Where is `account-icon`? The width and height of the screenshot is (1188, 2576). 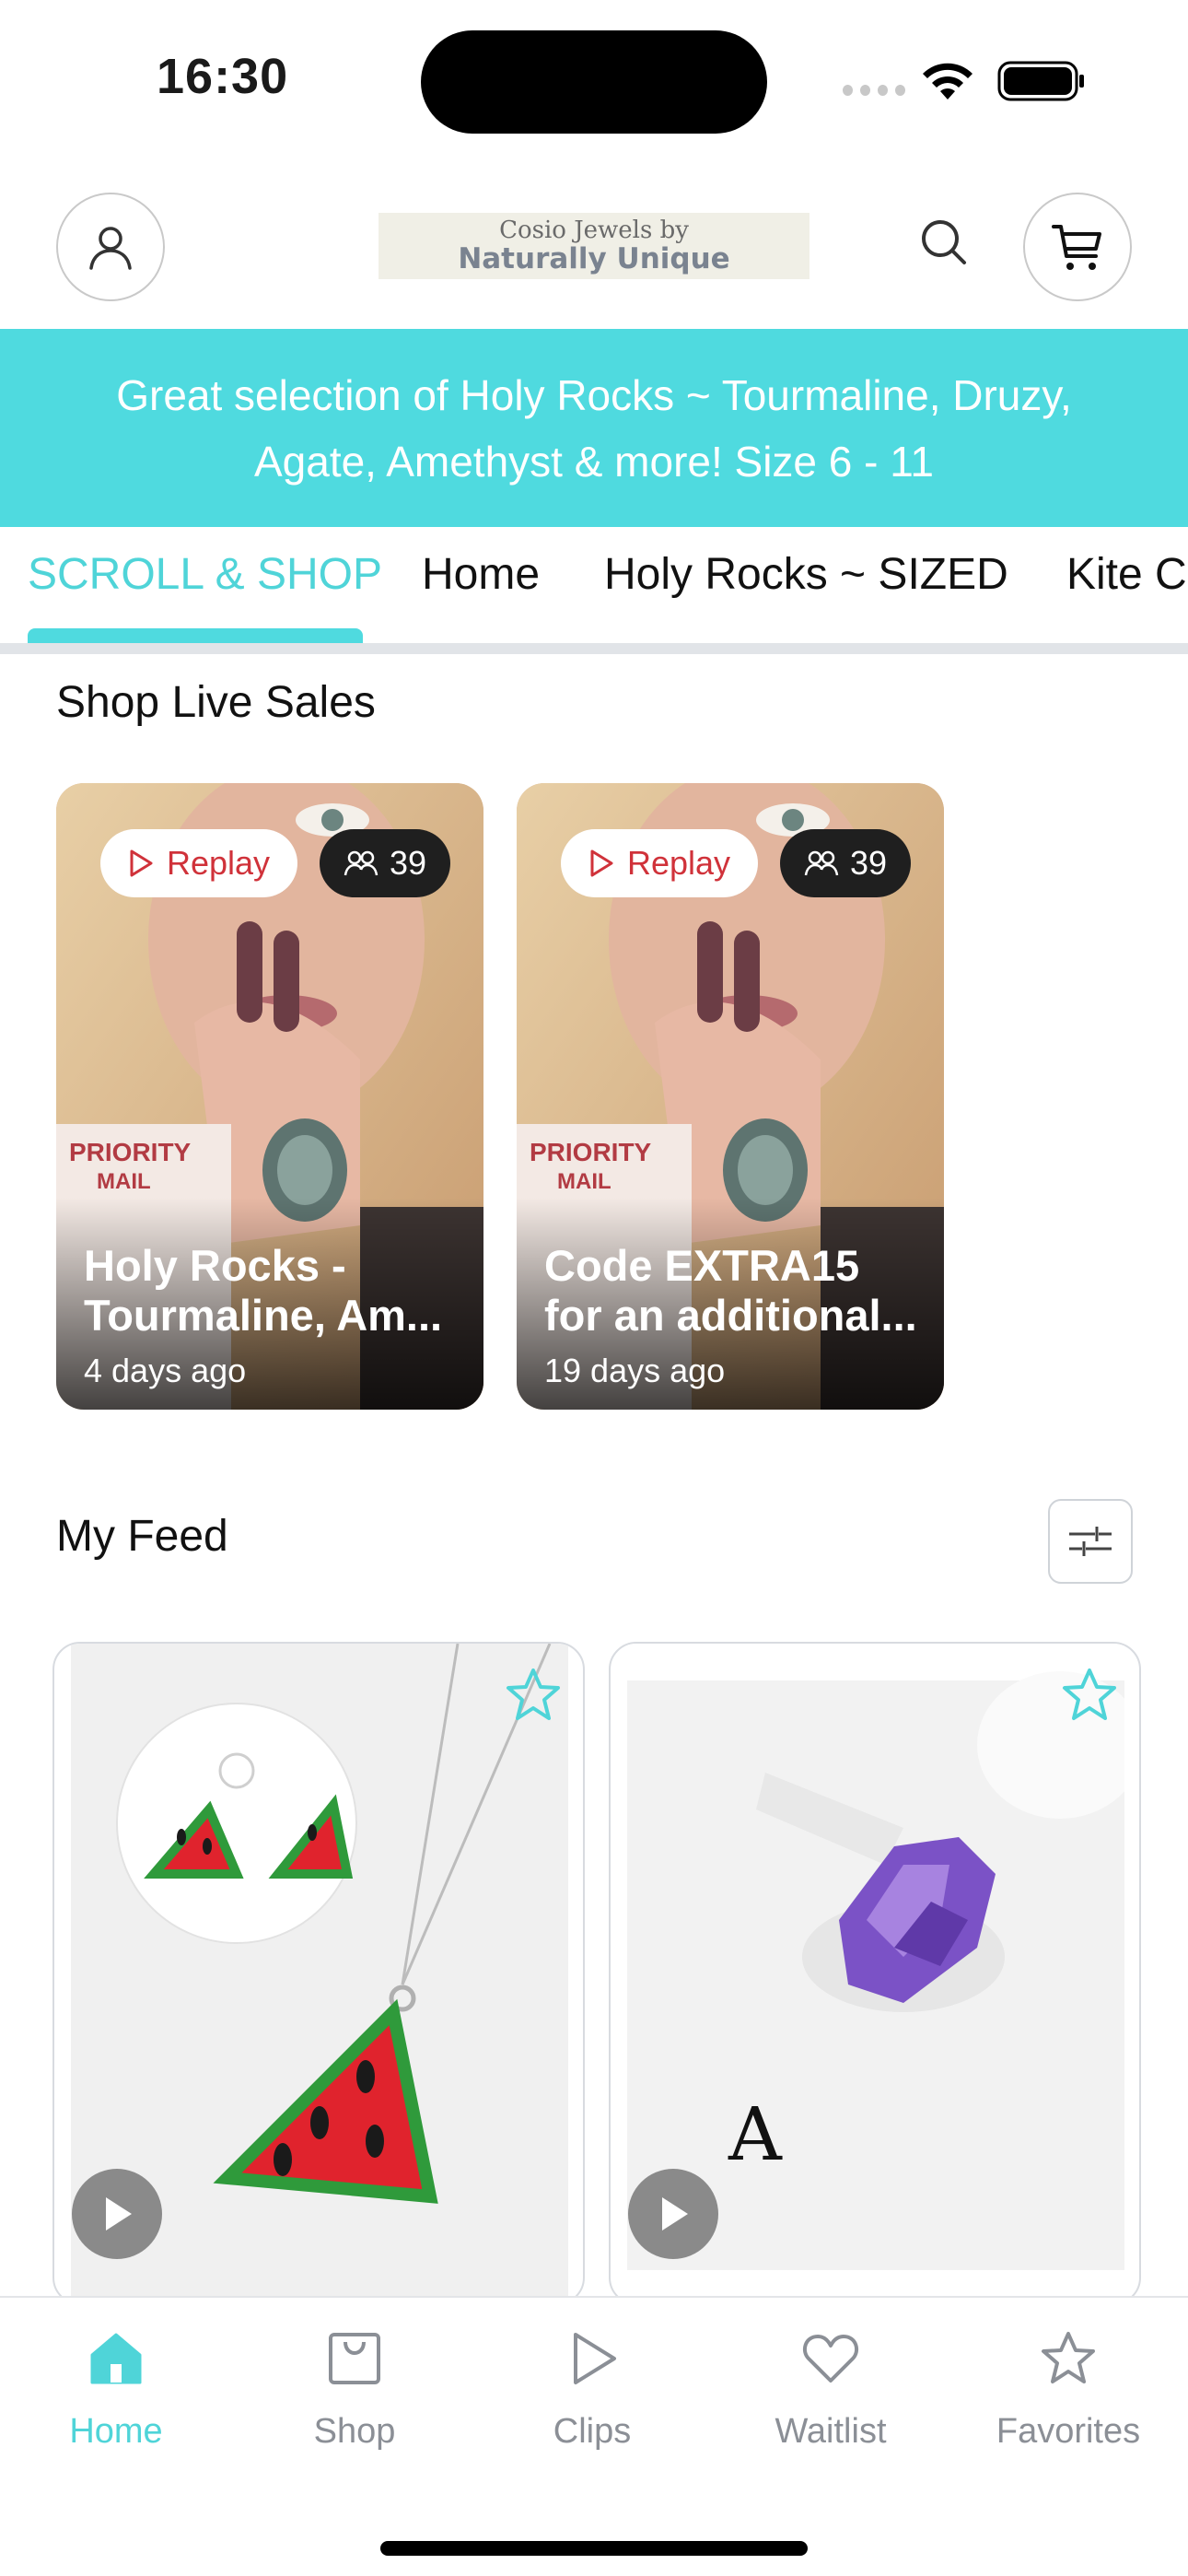 account-icon is located at coordinates (111, 248).